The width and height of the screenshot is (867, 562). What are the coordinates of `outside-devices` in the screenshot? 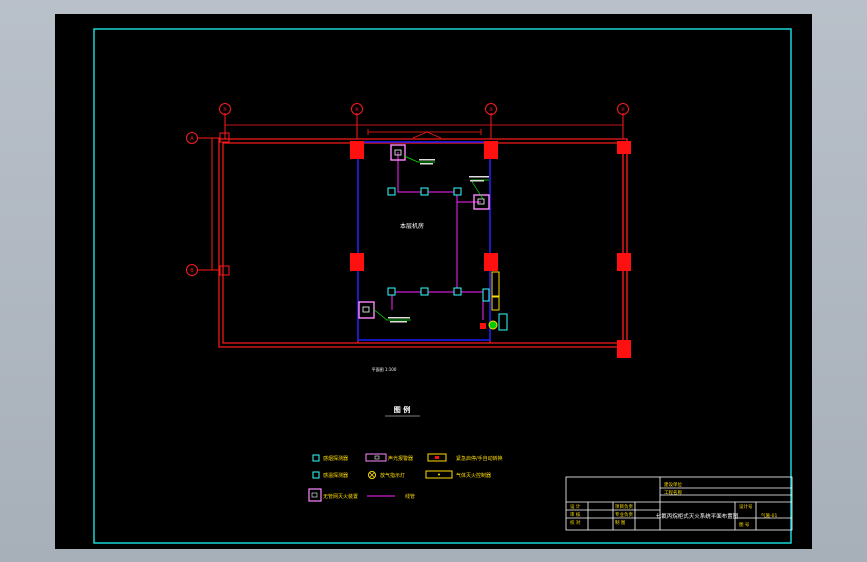 It's located at (494, 301).